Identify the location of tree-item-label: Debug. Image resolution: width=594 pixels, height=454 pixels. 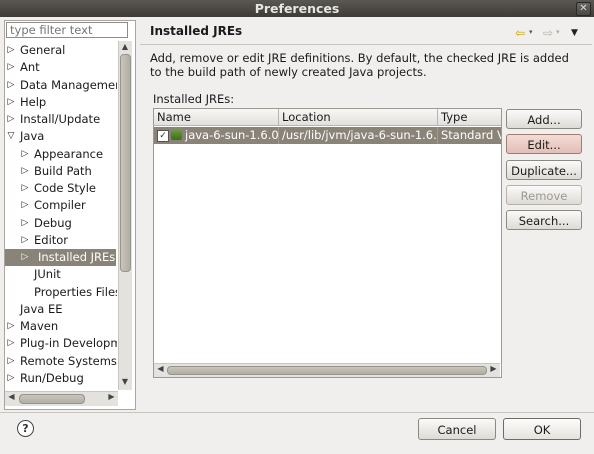
(53, 222).